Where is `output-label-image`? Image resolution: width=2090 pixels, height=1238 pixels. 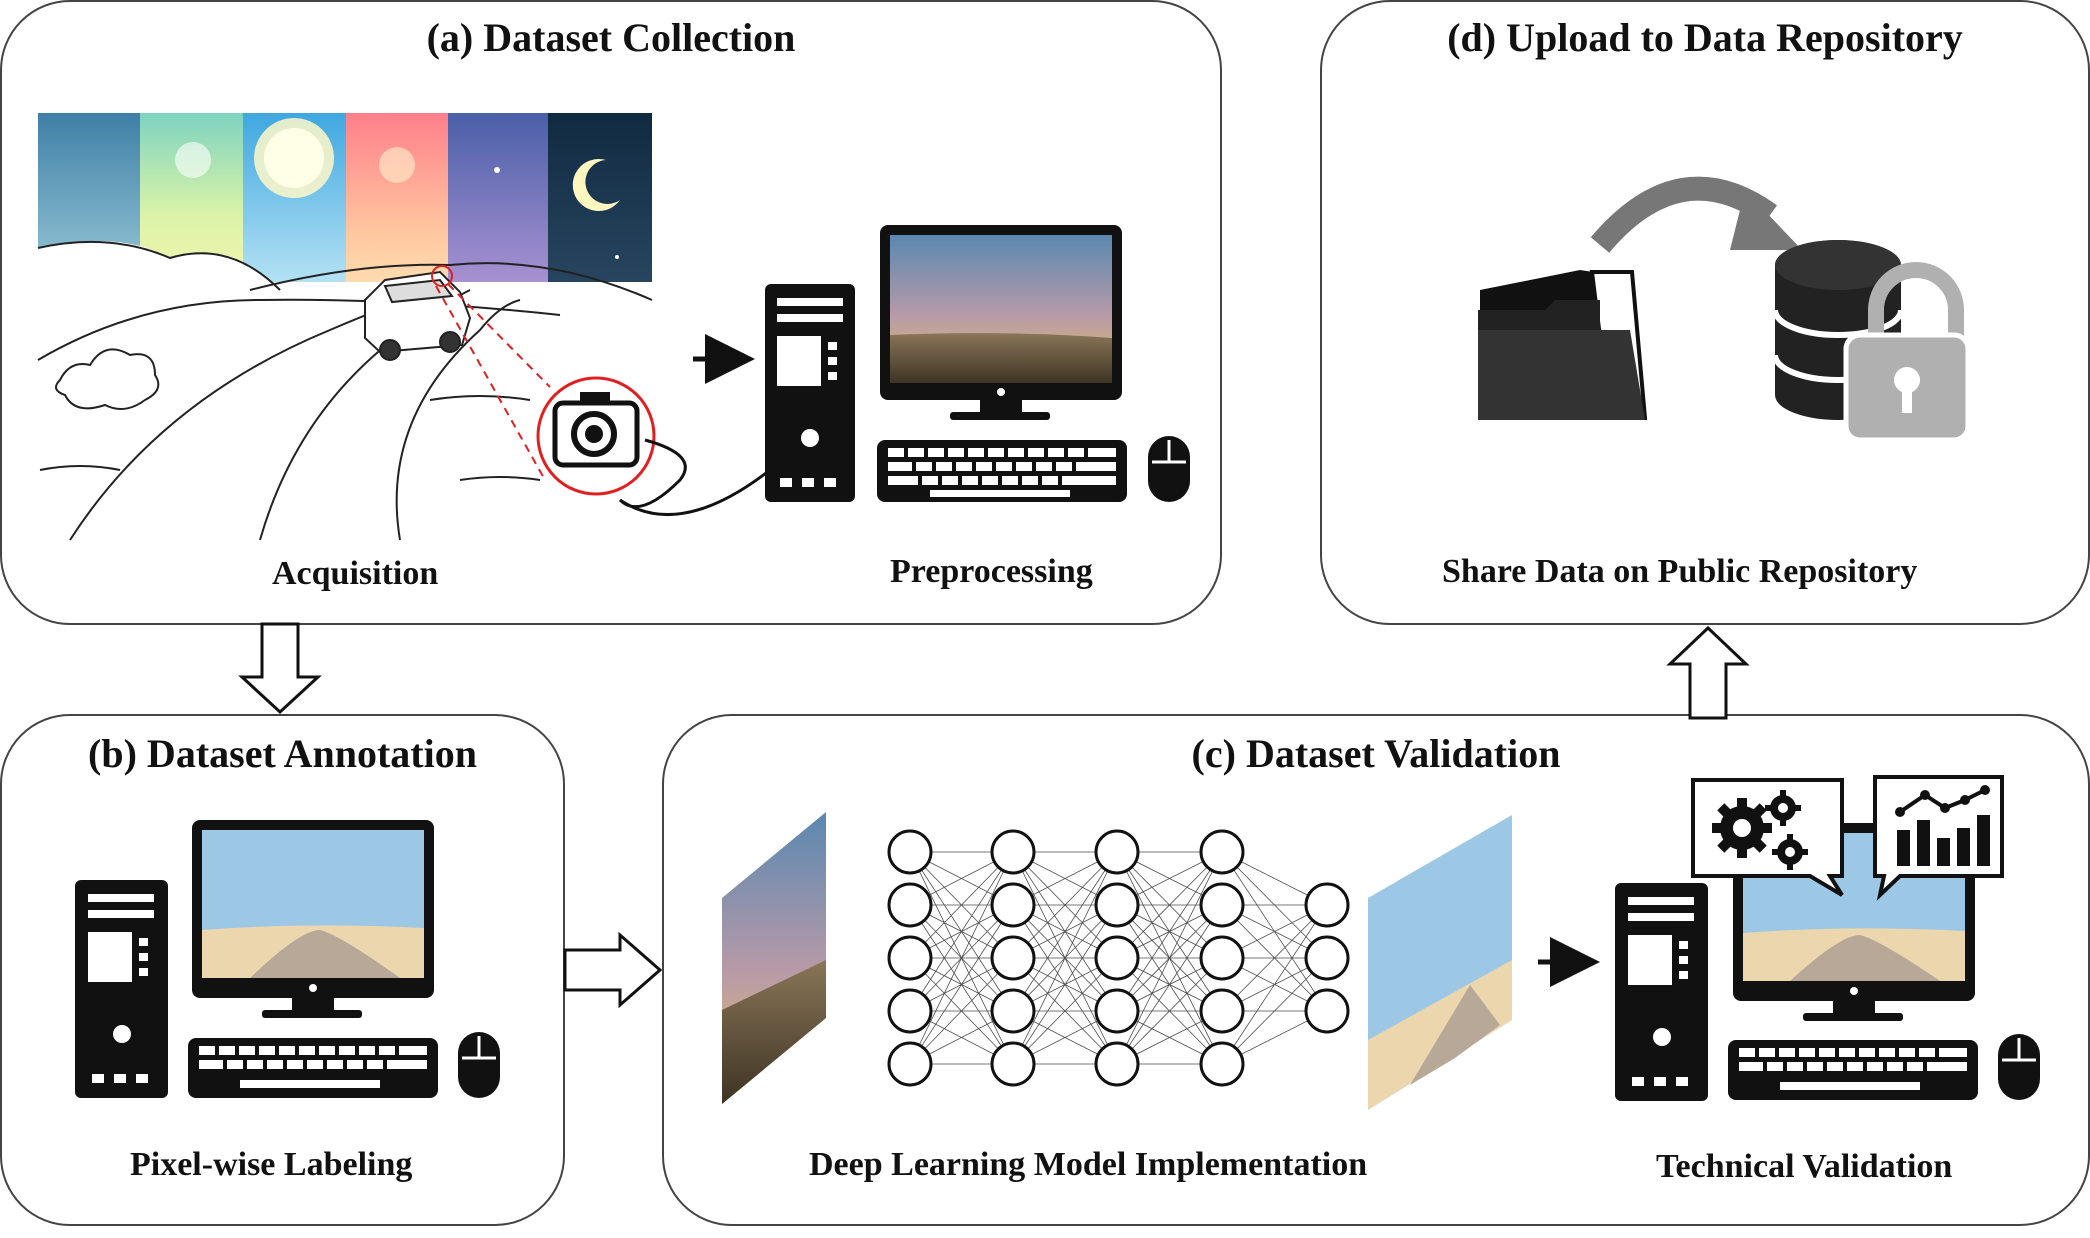
output-label-image is located at coordinates (1440, 962).